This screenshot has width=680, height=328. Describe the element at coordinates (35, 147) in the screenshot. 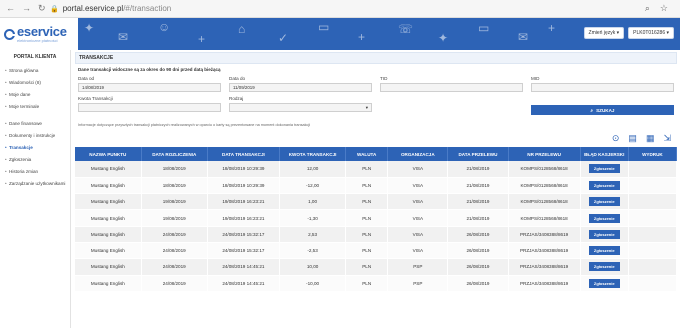

I see `sidebar-item-transactions: • Transakcje` at that location.